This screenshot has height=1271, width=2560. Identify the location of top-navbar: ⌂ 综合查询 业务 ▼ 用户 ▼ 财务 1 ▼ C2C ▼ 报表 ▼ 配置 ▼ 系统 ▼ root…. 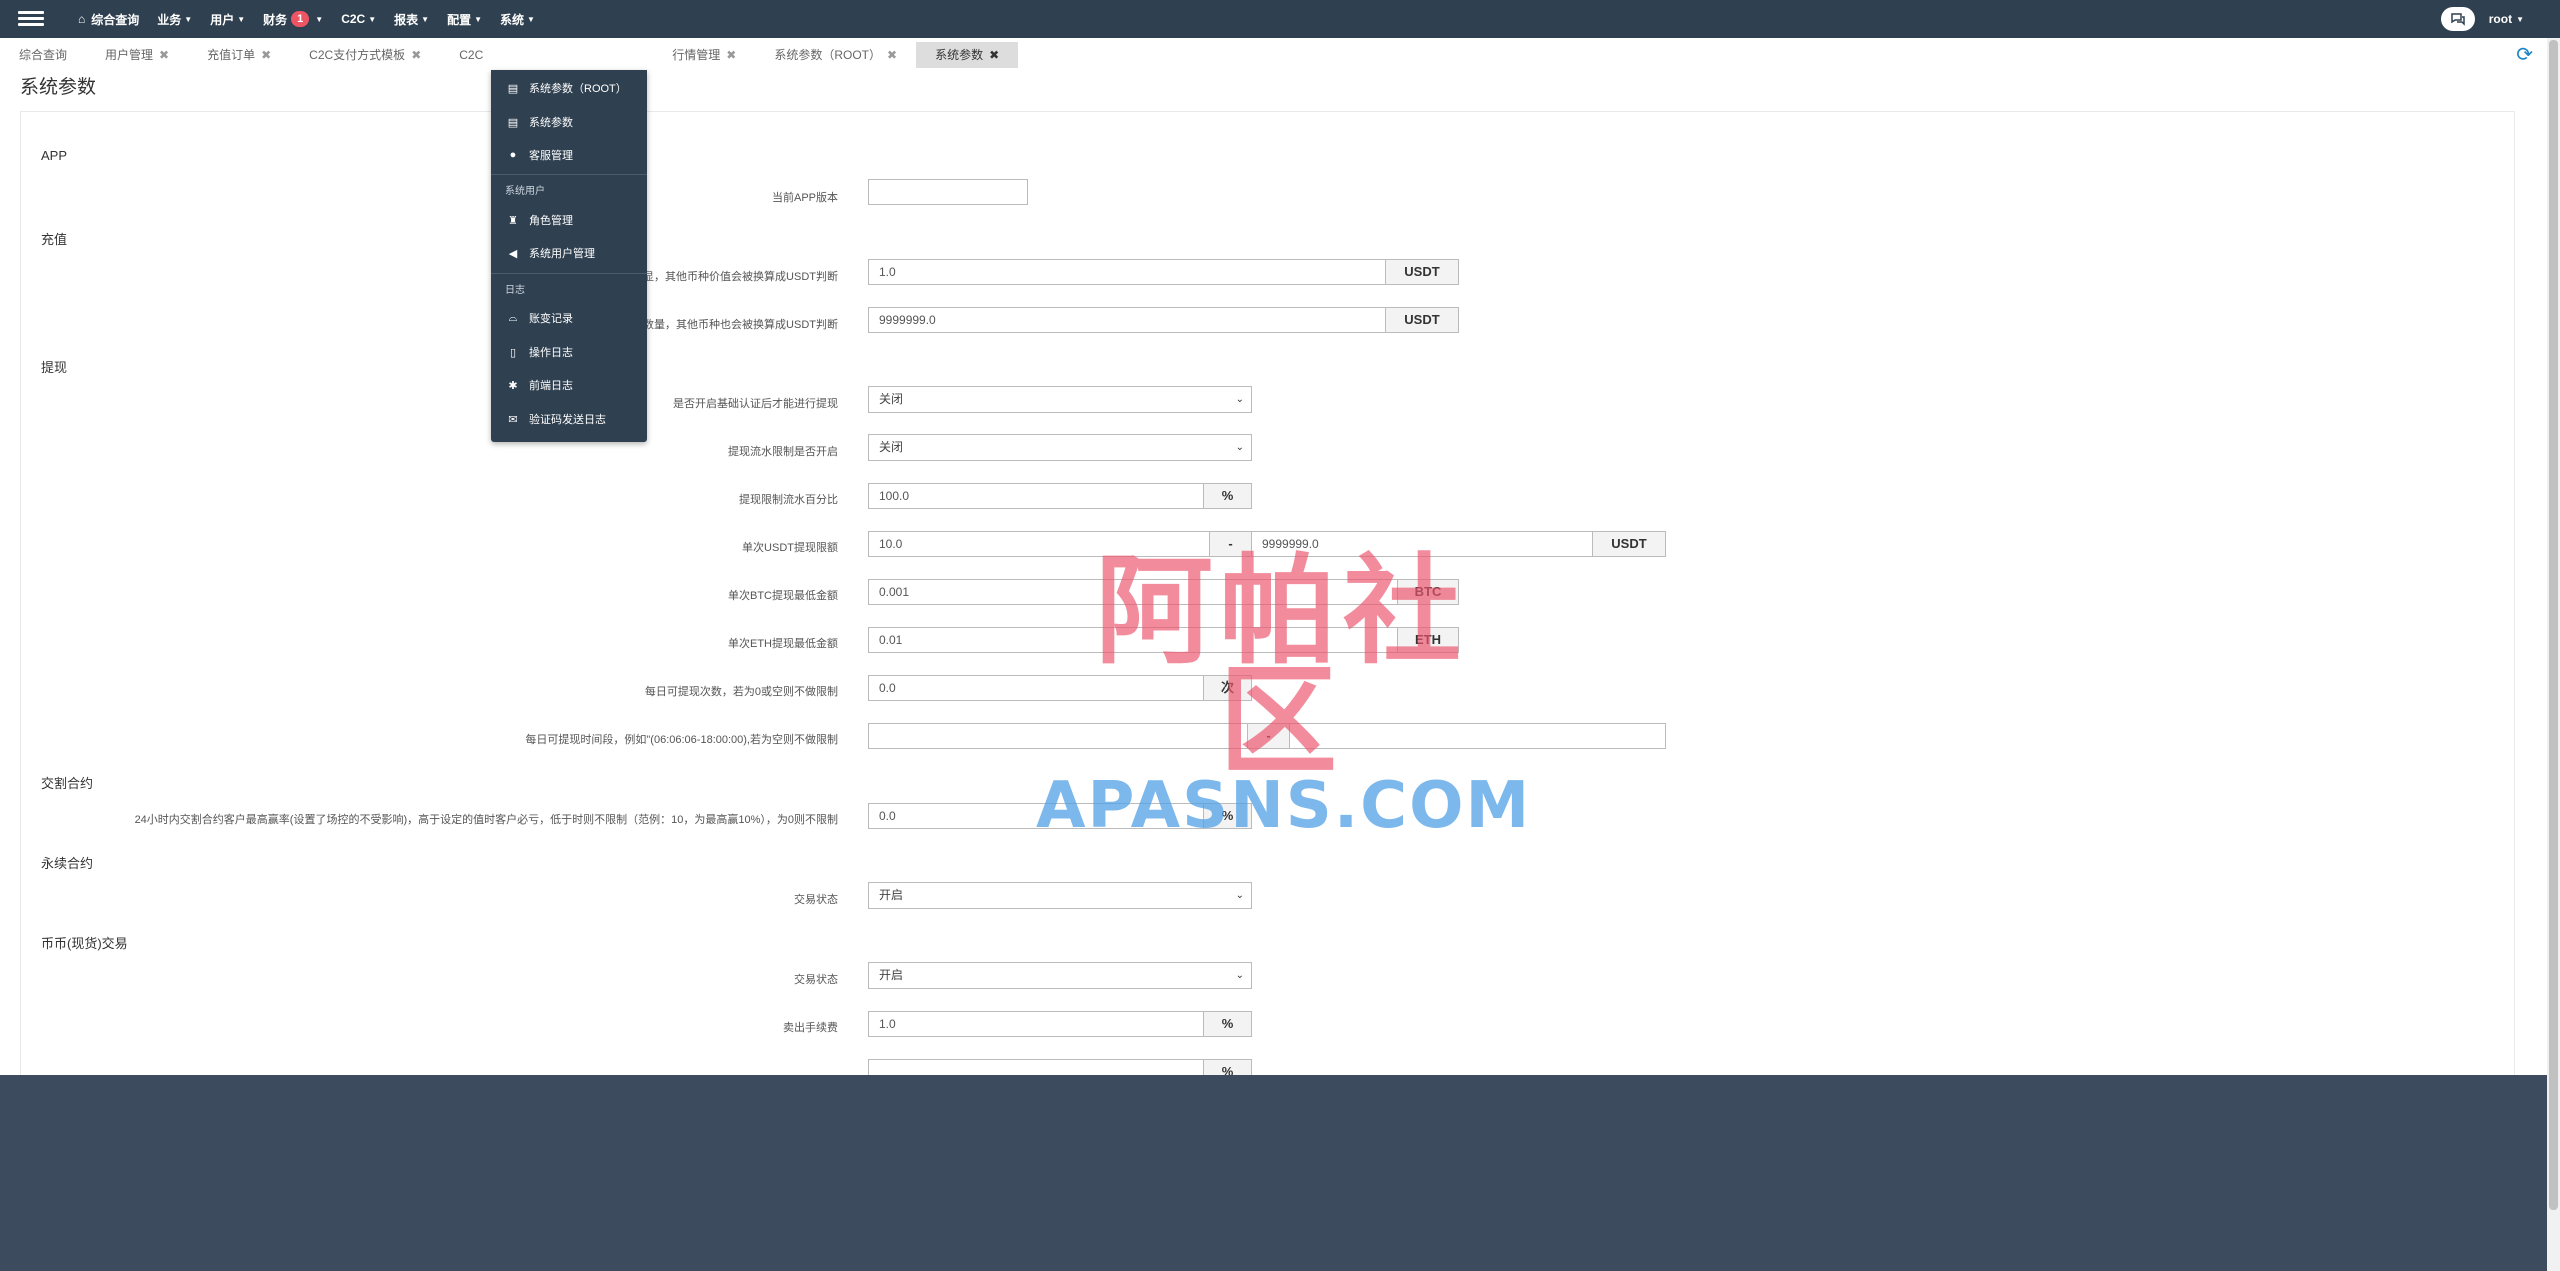
(1280, 19).